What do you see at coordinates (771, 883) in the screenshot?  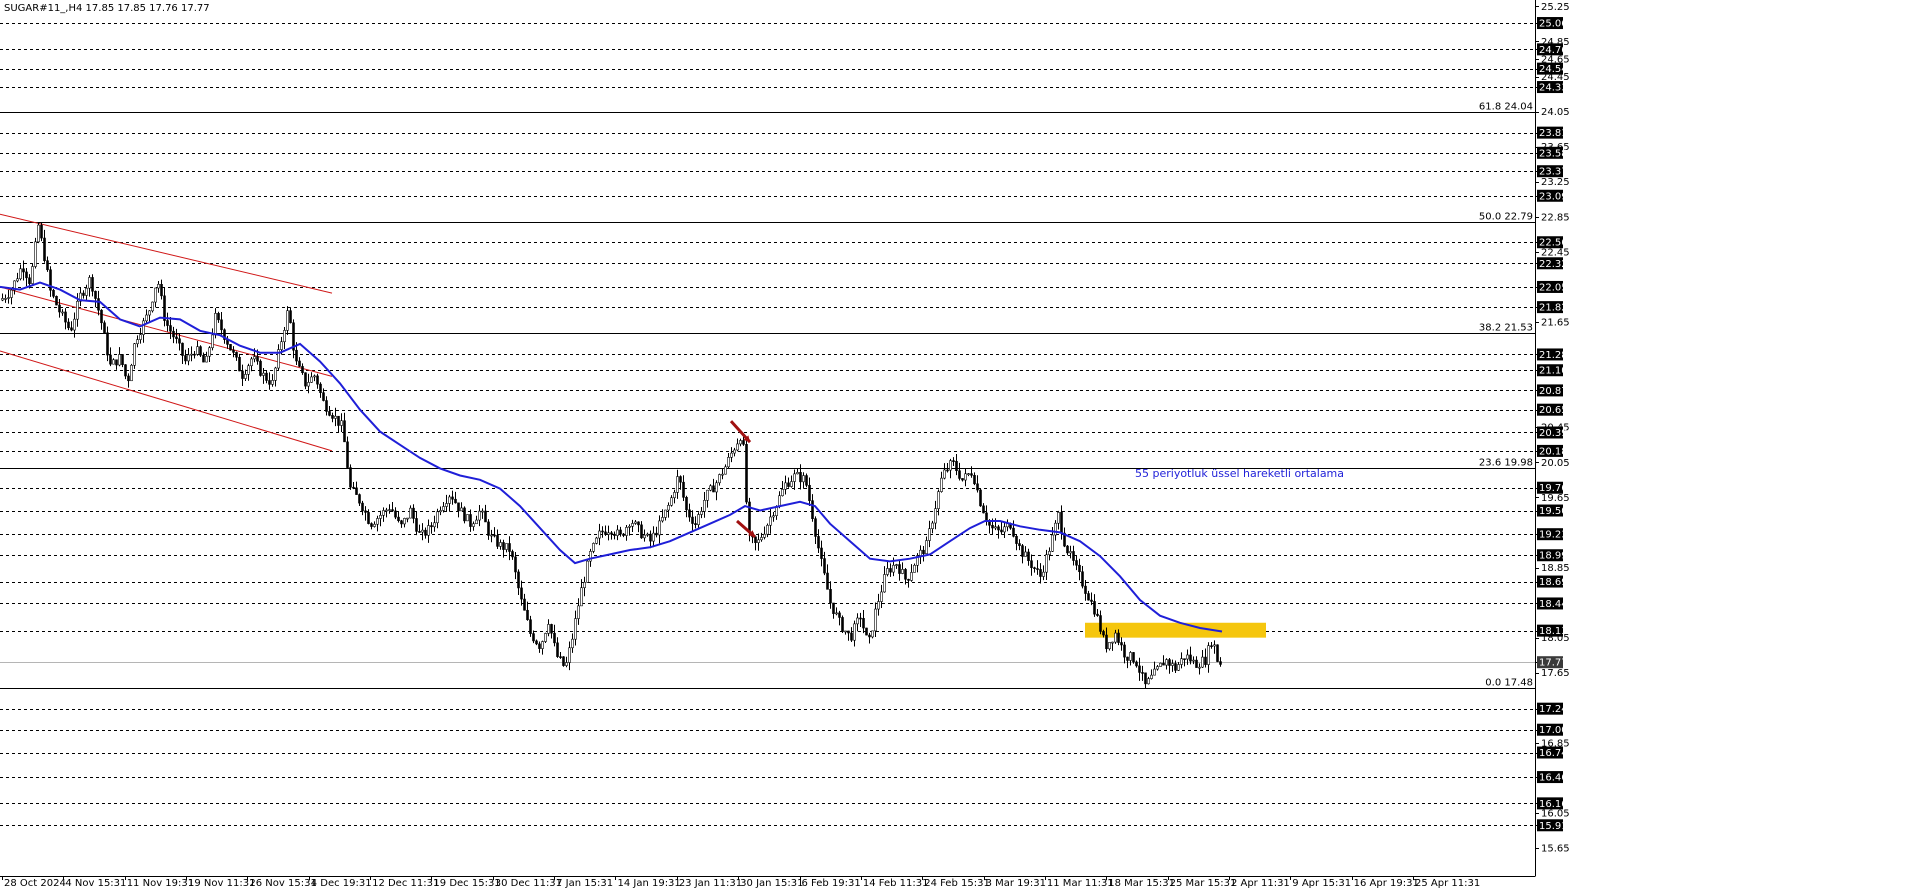 I see `time-tick-label: 30 Jan 15:31` at bounding box center [771, 883].